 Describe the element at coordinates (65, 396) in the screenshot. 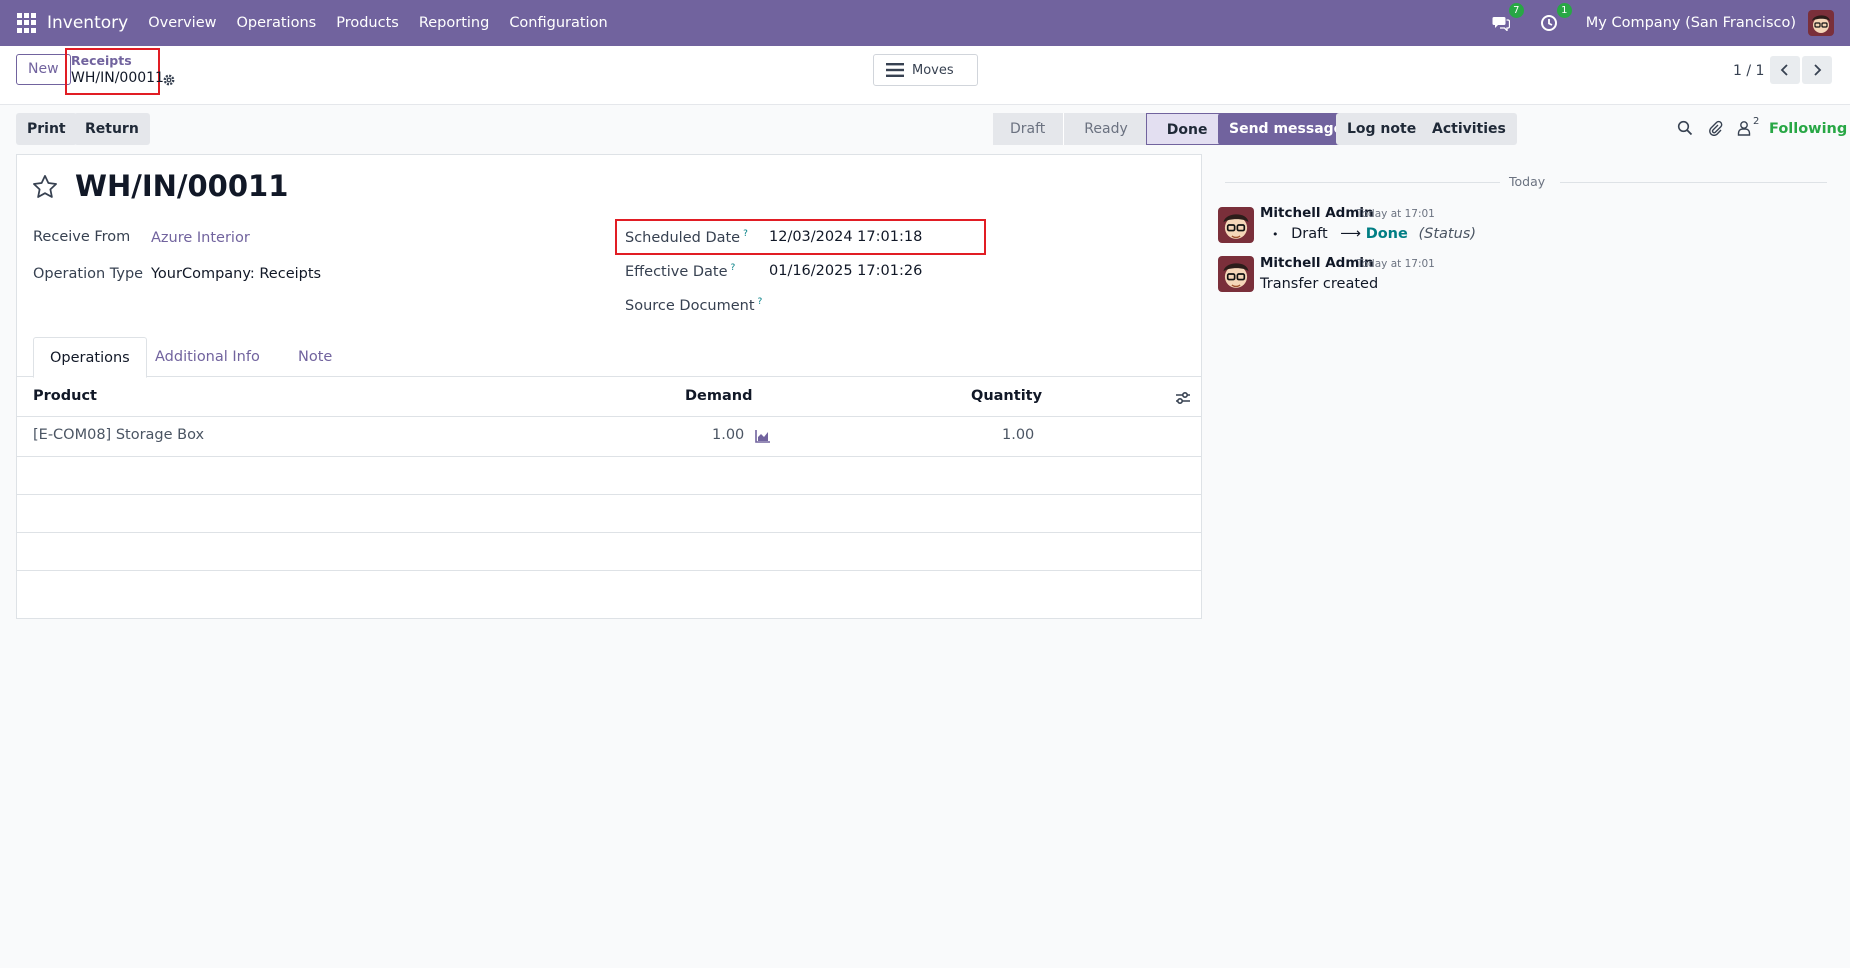

I see `column-product: Product` at that location.